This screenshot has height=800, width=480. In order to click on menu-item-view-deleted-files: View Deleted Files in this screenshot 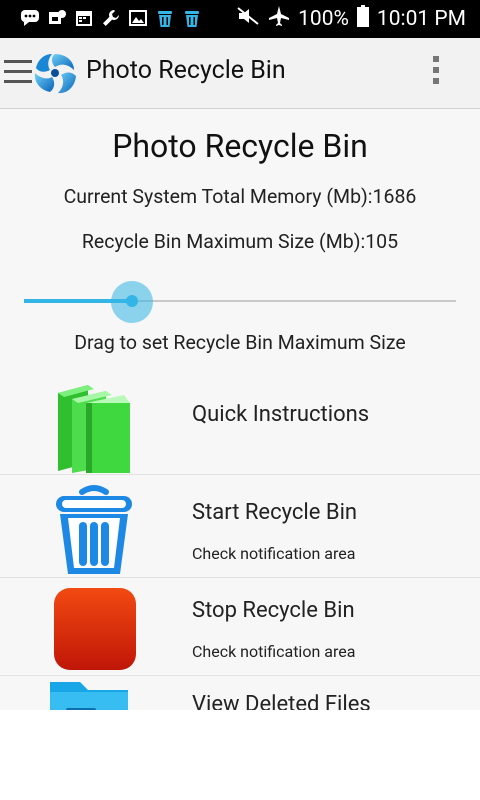, I will do `click(240, 693)`.